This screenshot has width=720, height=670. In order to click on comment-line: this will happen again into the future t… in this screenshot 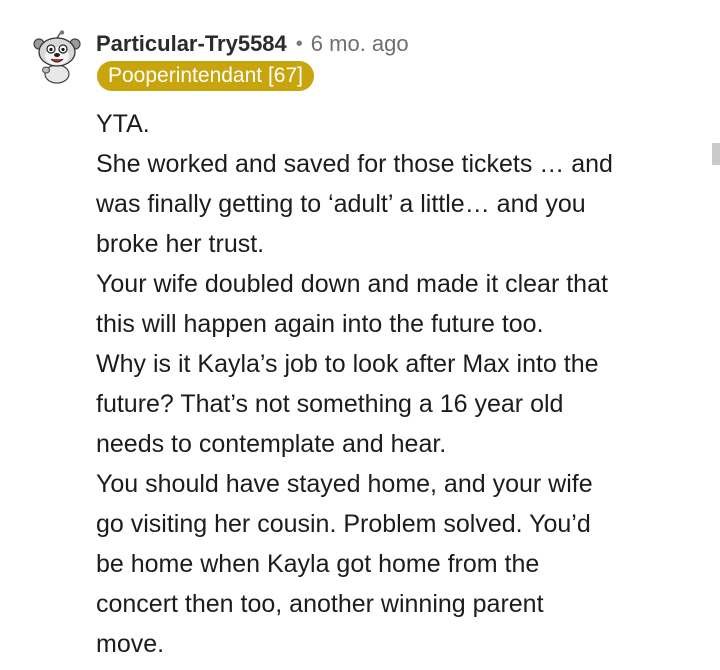, I will do `click(320, 324)`.